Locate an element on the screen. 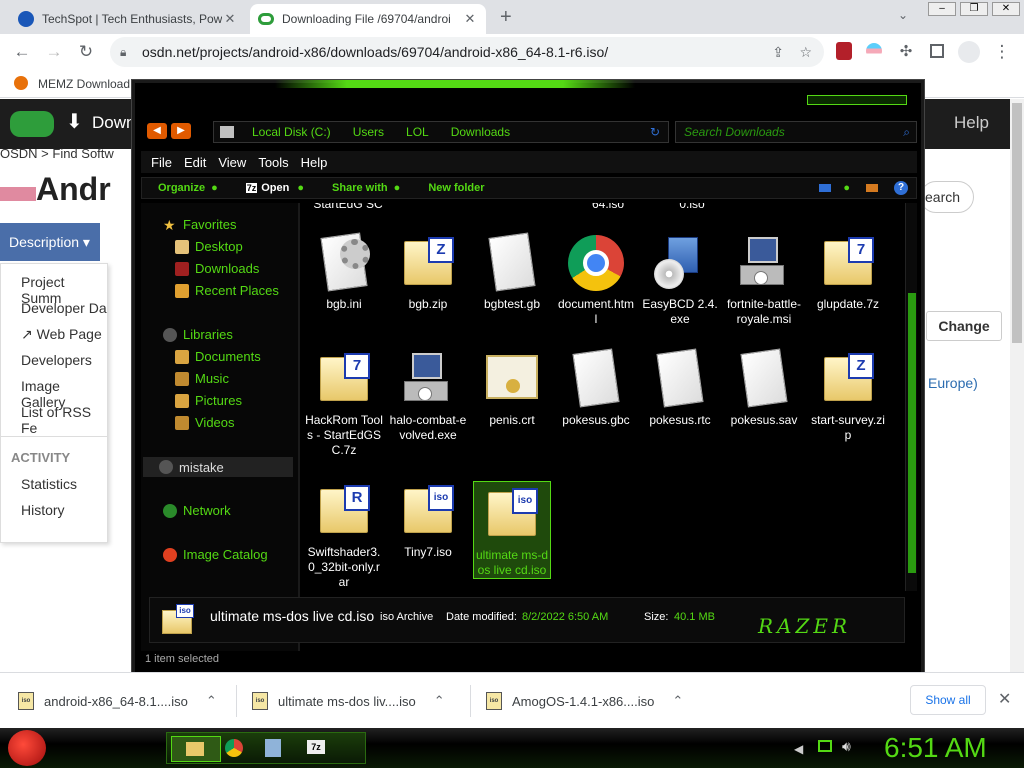 The width and height of the screenshot is (1024, 768). file-item: 7 glupdate.7z is located at coordinates (848, 272).